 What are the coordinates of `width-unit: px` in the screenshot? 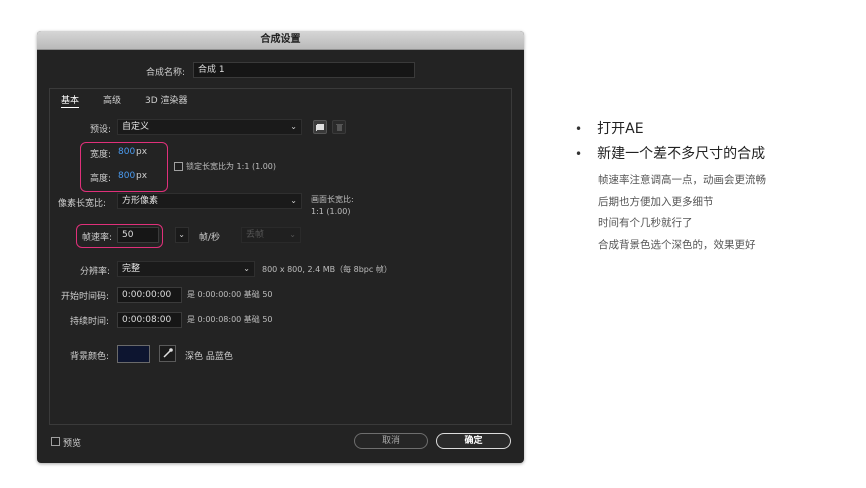 It's located at (142, 152).